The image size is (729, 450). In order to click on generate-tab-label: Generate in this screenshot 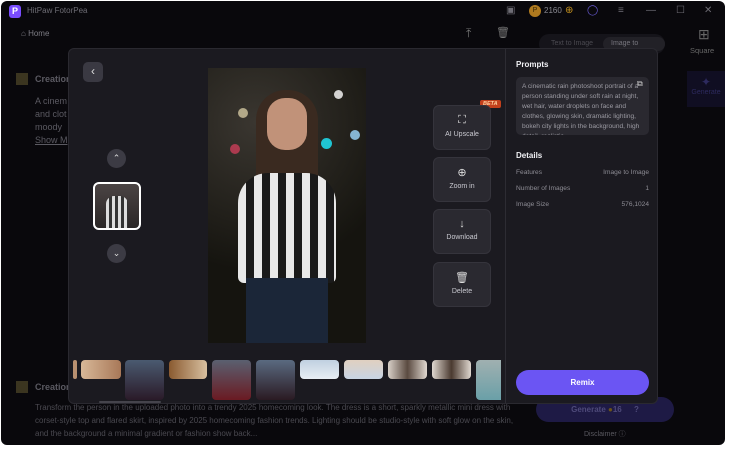, I will do `click(706, 92)`.